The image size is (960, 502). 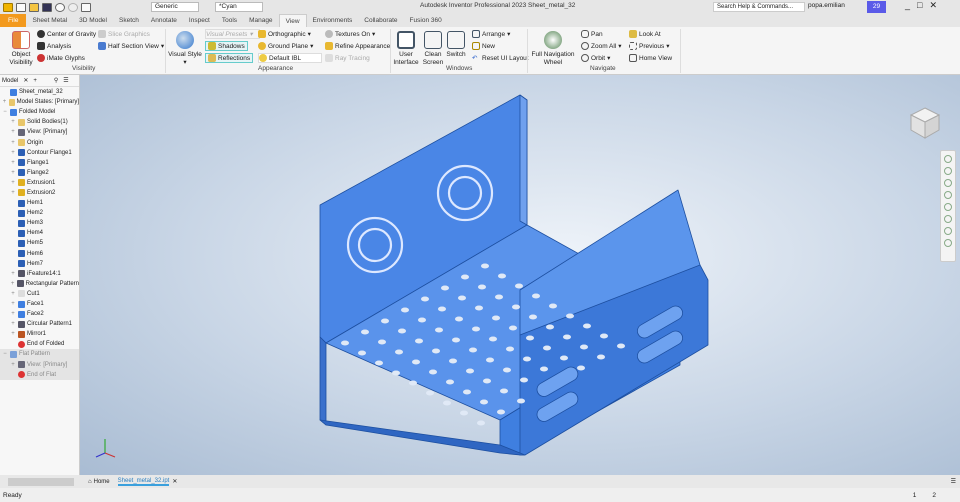 What do you see at coordinates (39, 203) in the screenshot?
I see `tree-node: Hem1` at bounding box center [39, 203].